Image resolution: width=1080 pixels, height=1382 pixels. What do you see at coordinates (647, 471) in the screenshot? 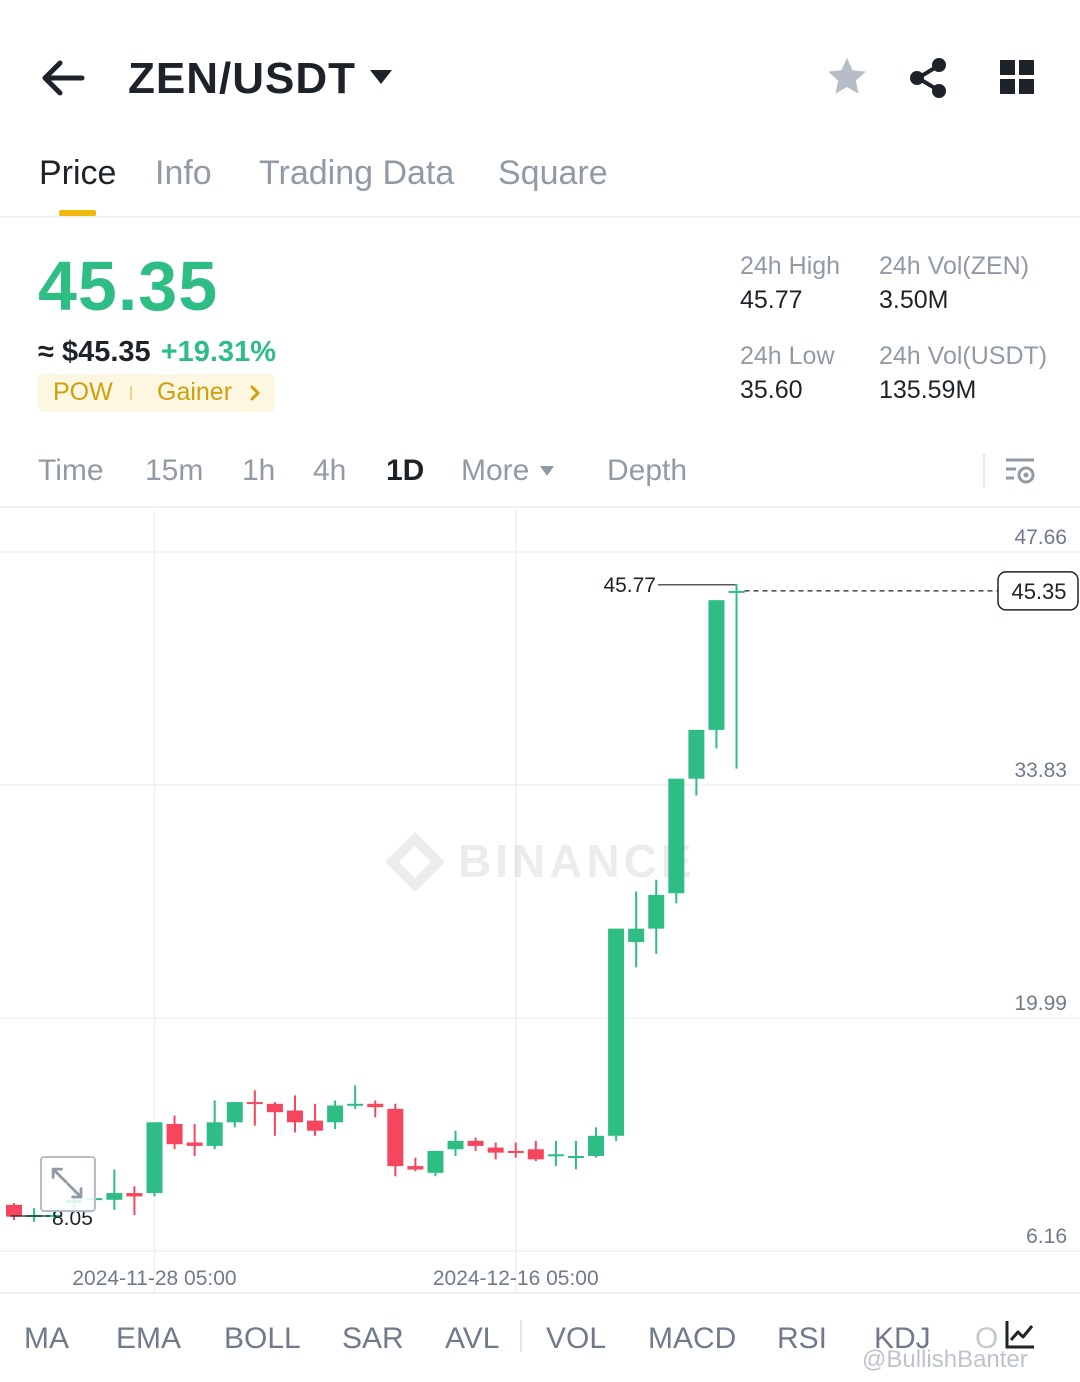
I see `interval-depth: Depth` at bounding box center [647, 471].